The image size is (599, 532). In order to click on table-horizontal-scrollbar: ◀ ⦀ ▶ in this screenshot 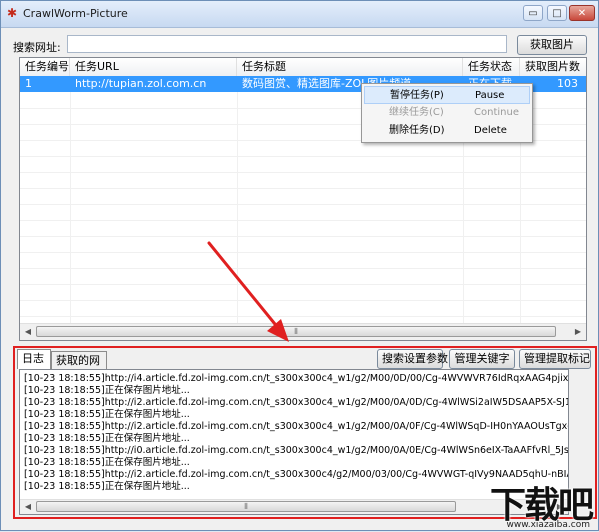, I will do `click(303, 331)`.